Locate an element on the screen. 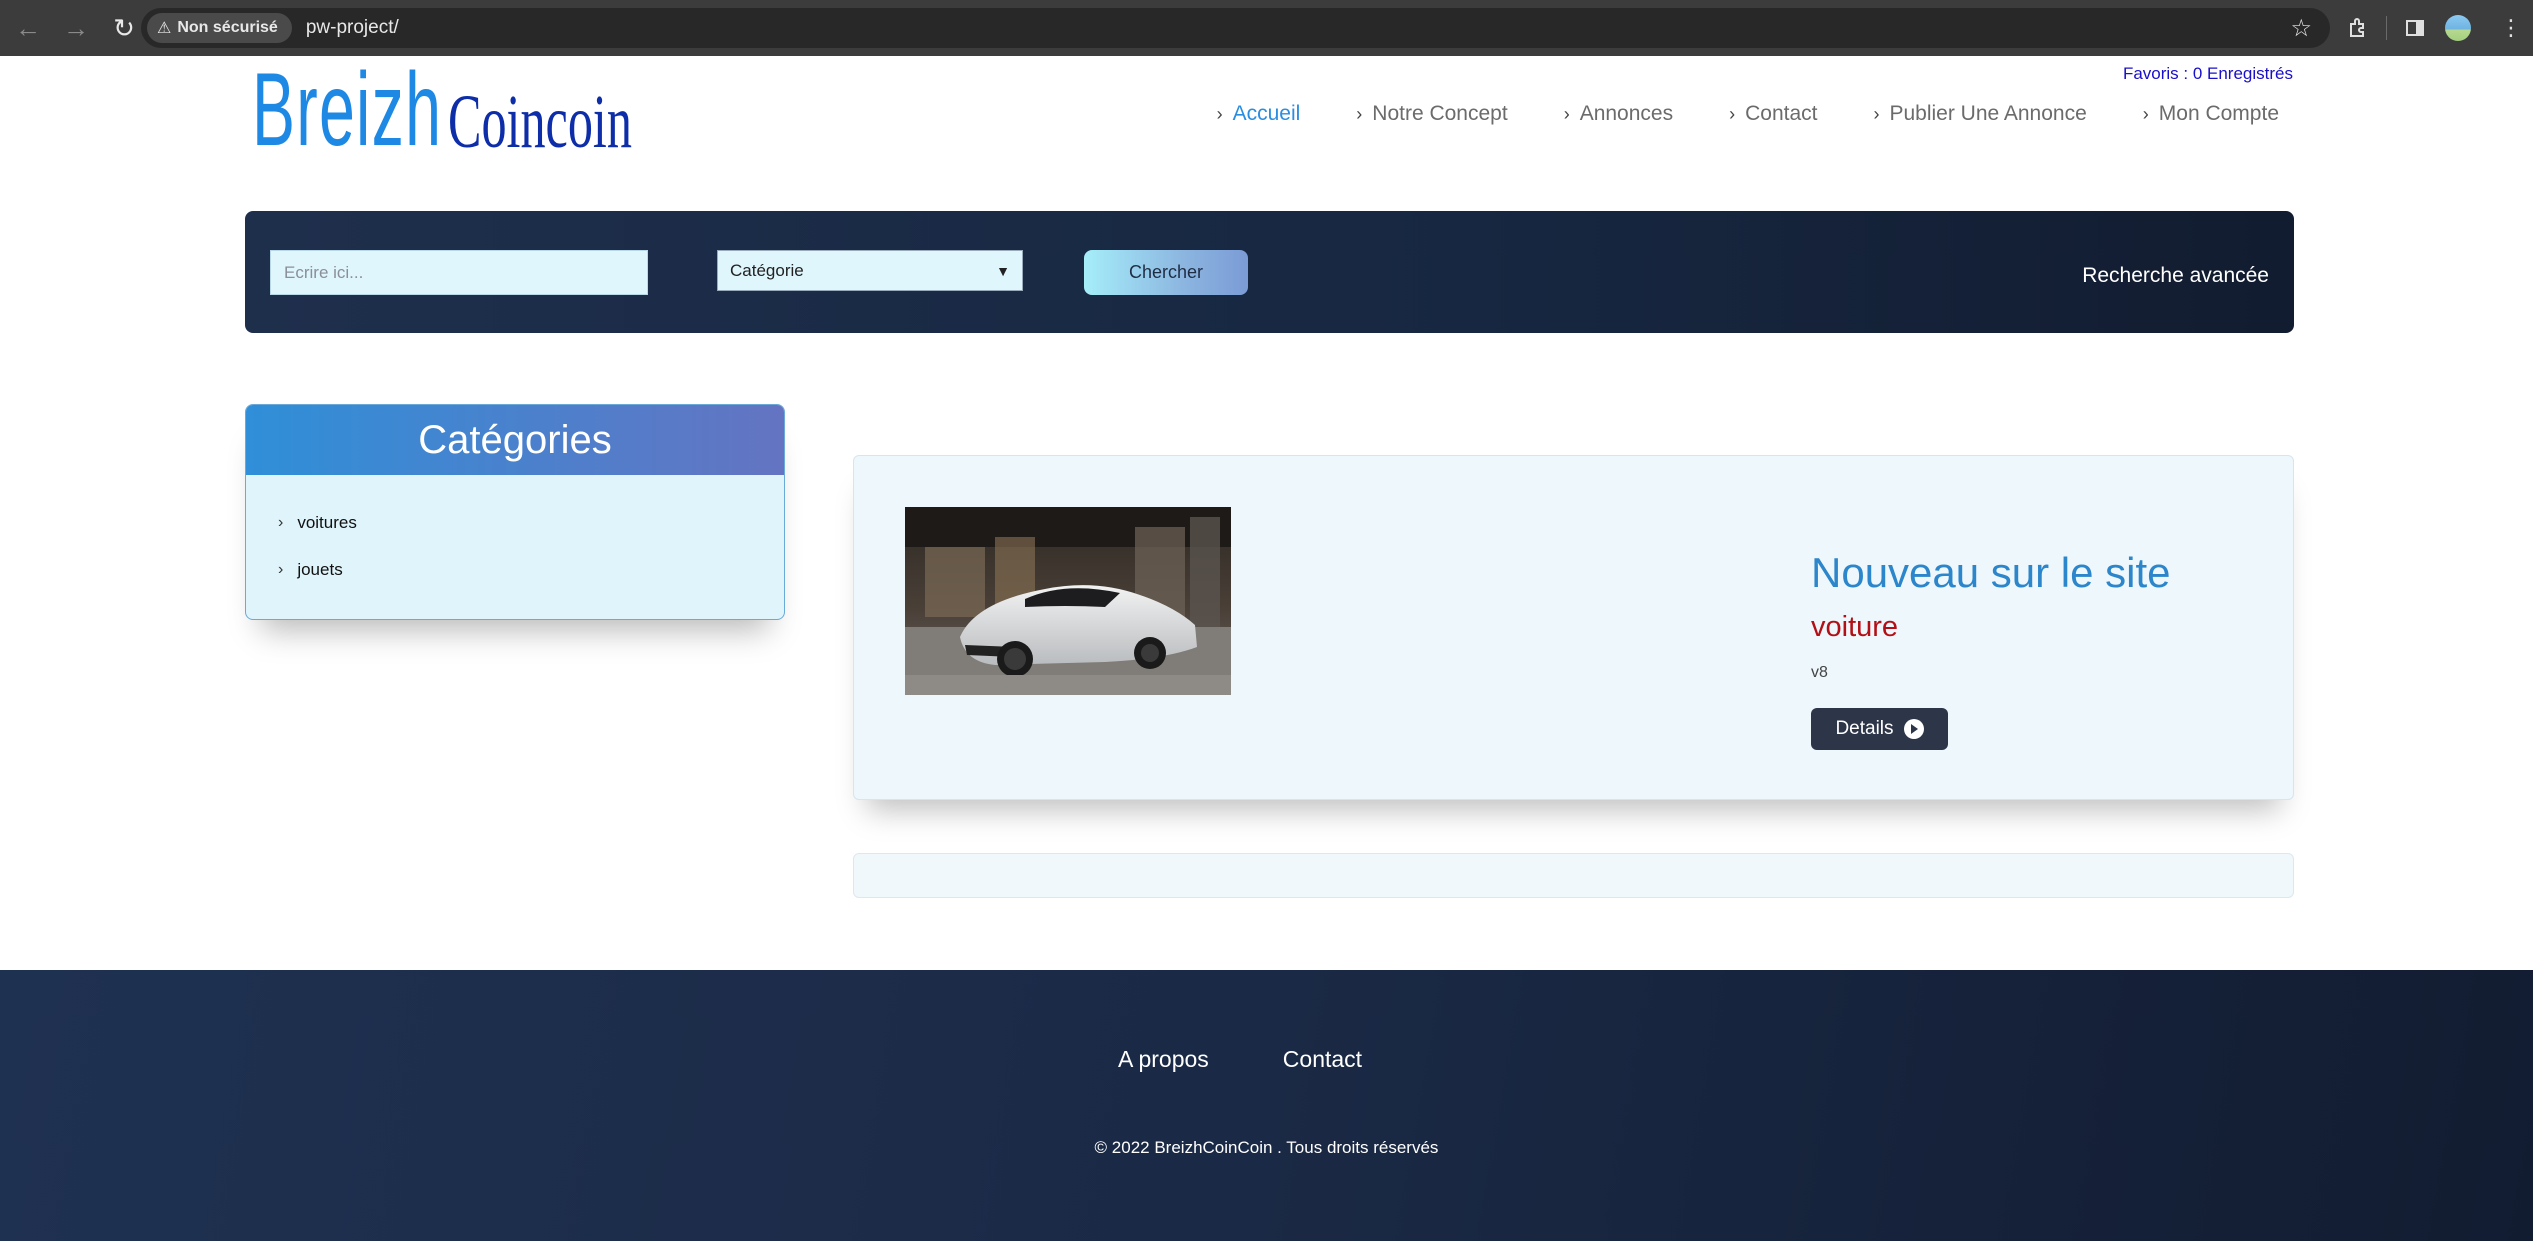 This screenshot has width=2533, height=1241. favorites-link: Favoris : 0 Enregistrés is located at coordinates (2208, 74).